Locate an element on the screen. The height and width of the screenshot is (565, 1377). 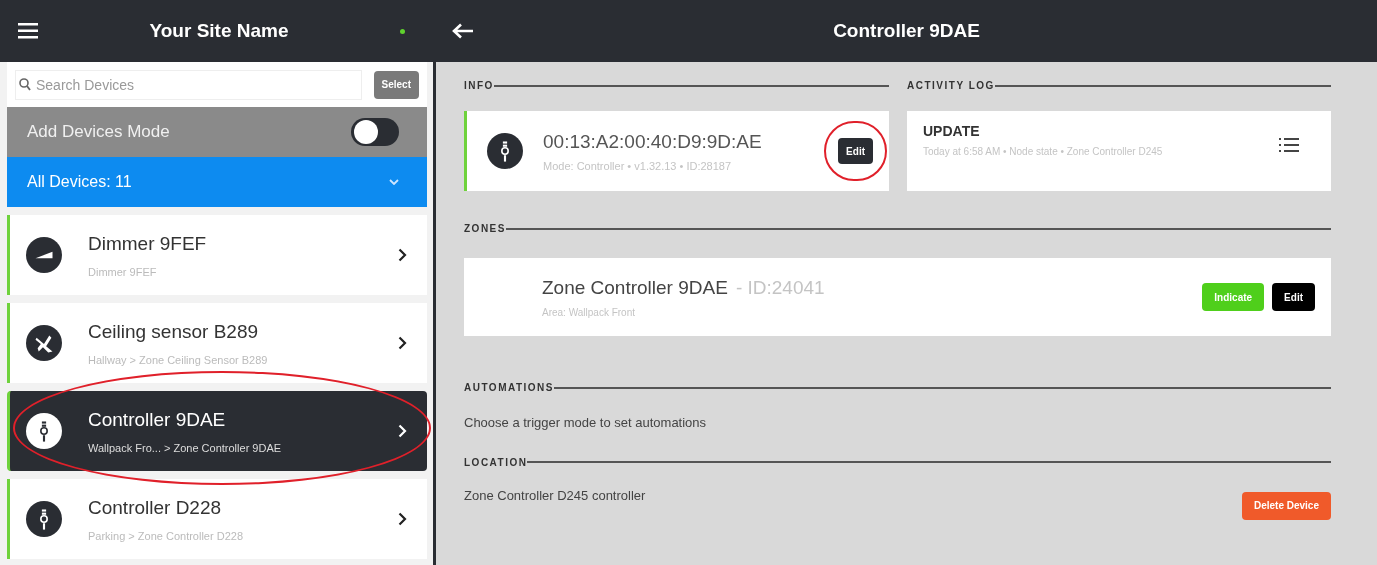
sensor-icon is located at coordinates (44, 343).